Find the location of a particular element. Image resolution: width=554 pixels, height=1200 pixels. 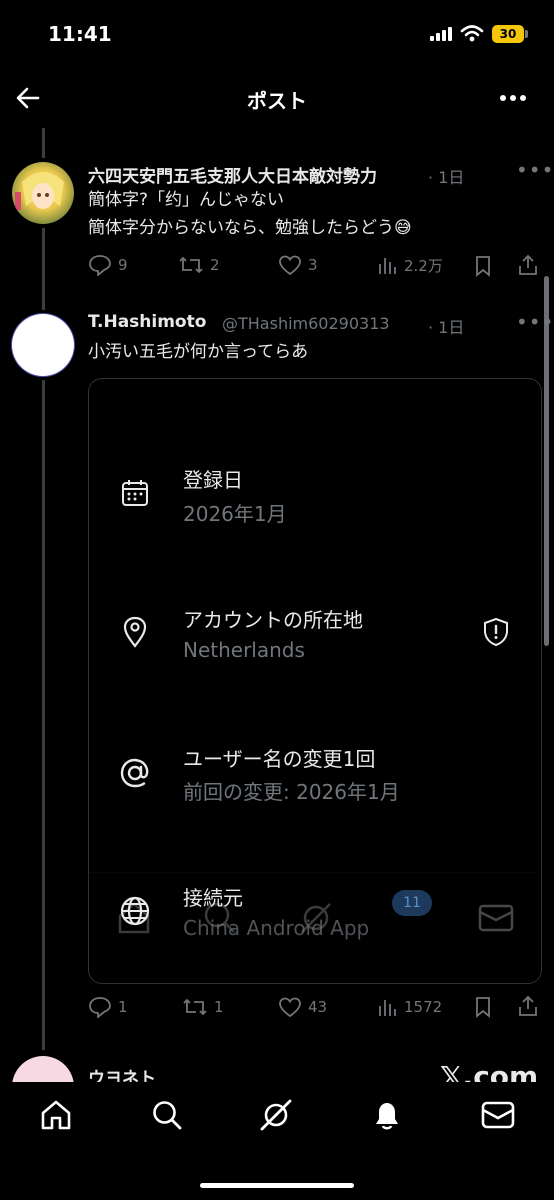

notifications-bell-icon is located at coordinates (387, 1115).